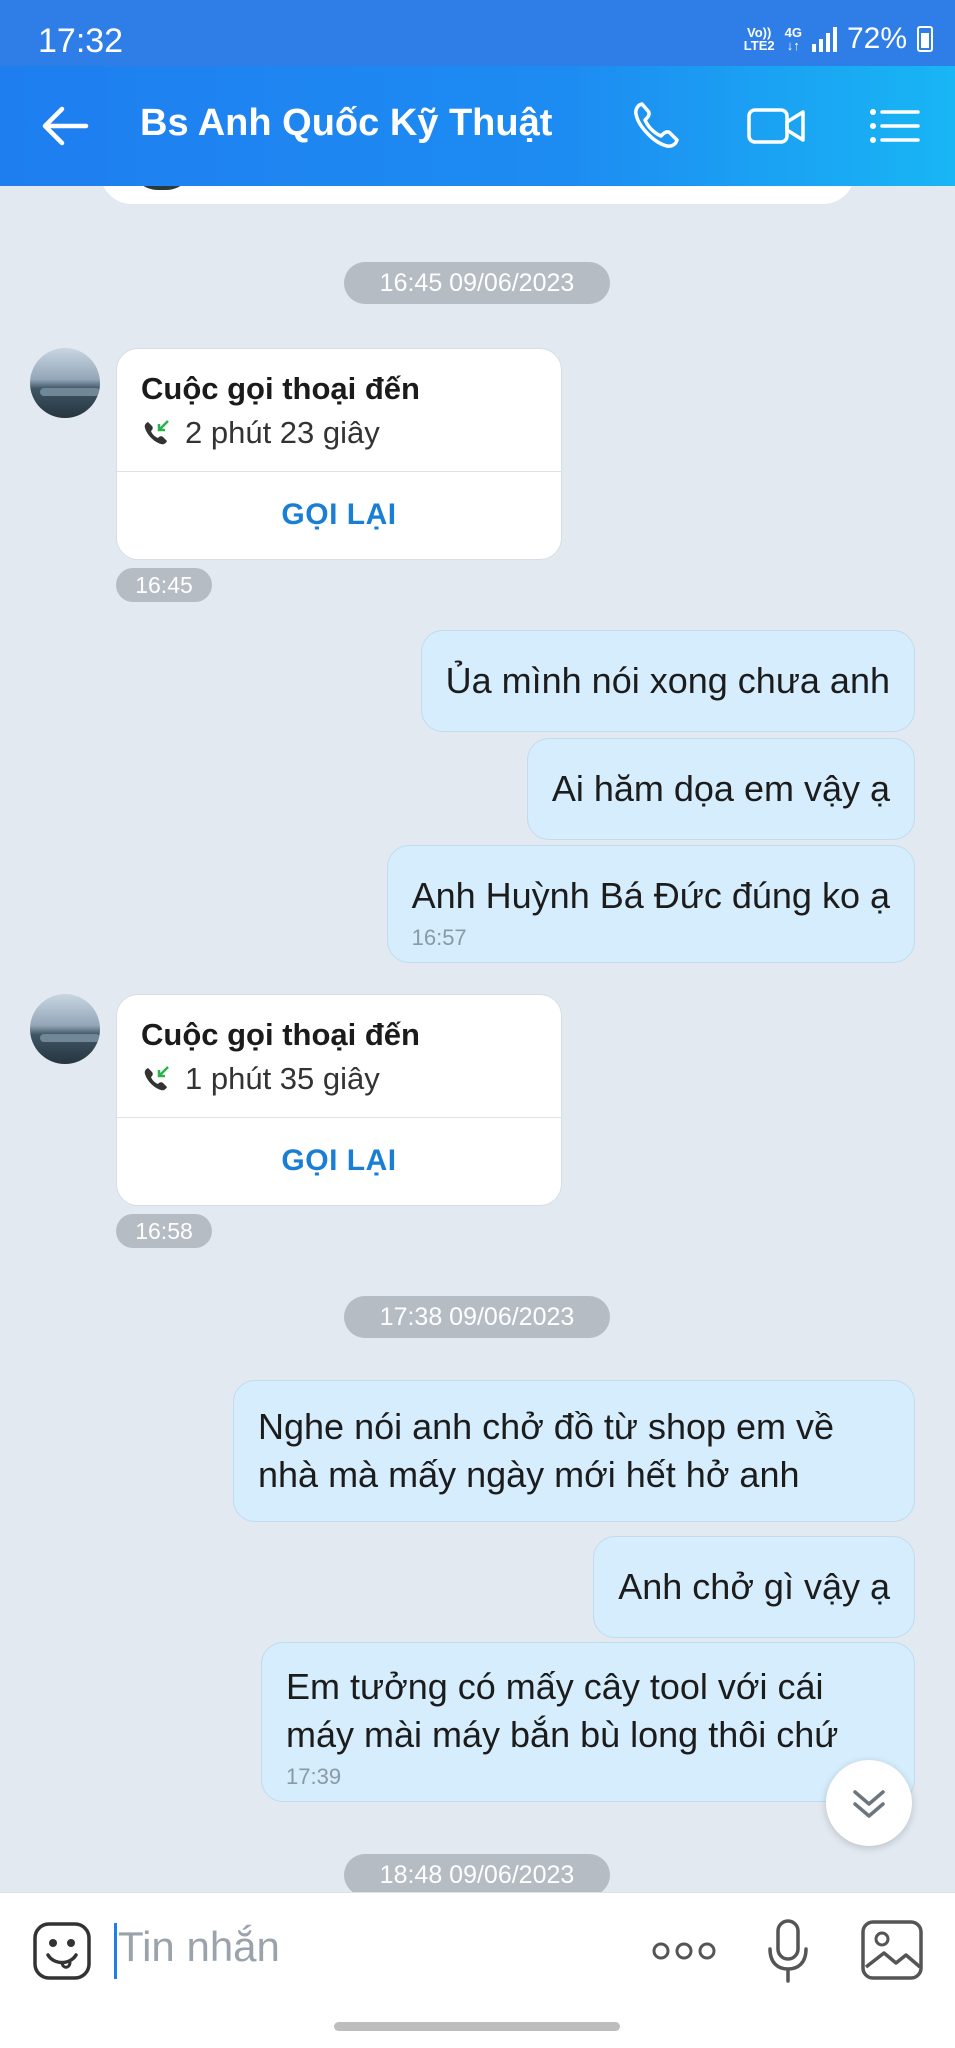 Image resolution: width=955 pixels, height=2048 pixels. I want to click on chat-header: Bs Anh Quốc Kỹ Thuật, so click(477, 126).